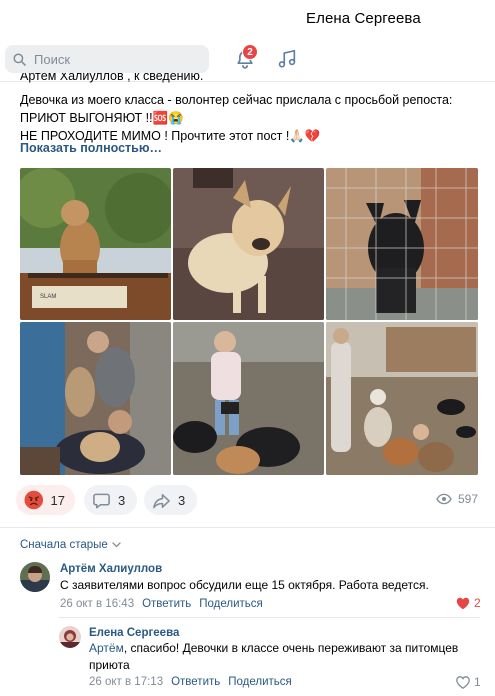  I want to click on comment-author: Артём Халиуллов, so click(111, 569).